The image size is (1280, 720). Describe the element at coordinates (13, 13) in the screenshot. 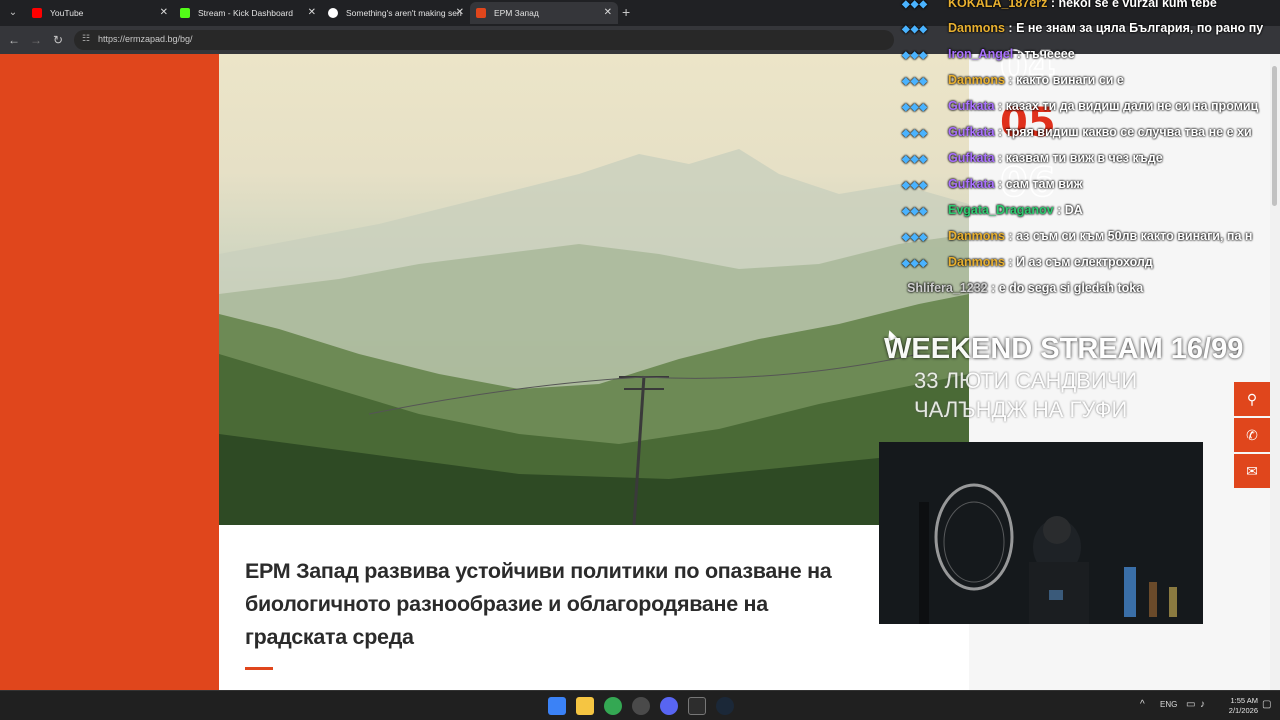

I see `tab-search-icon: ⌄` at that location.